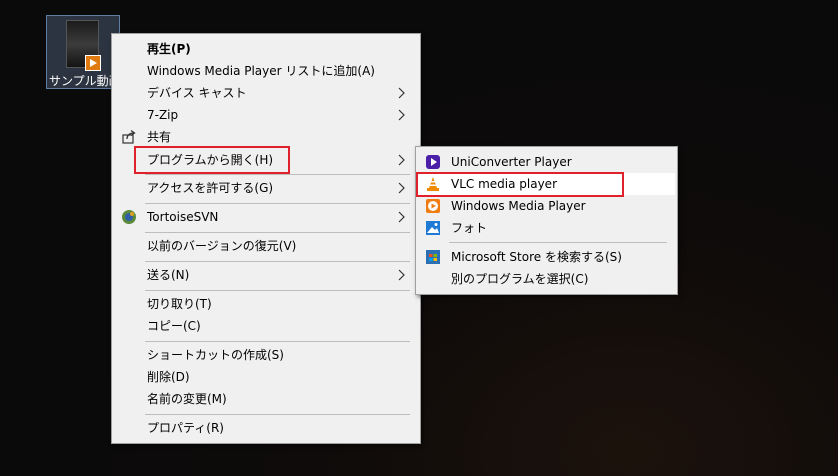 The width and height of the screenshot is (838, 476). I want to click on menu-item-label: デバイス キャスト, so click(197, 93).